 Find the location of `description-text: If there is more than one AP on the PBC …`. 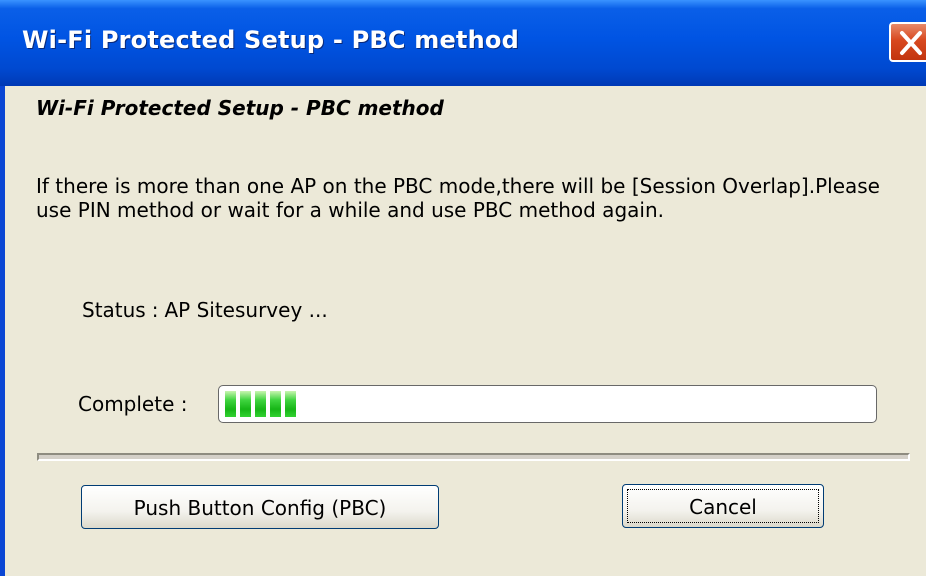

description-text: If there is more than one AP on the PBC … is located at coordinates (458, 198).